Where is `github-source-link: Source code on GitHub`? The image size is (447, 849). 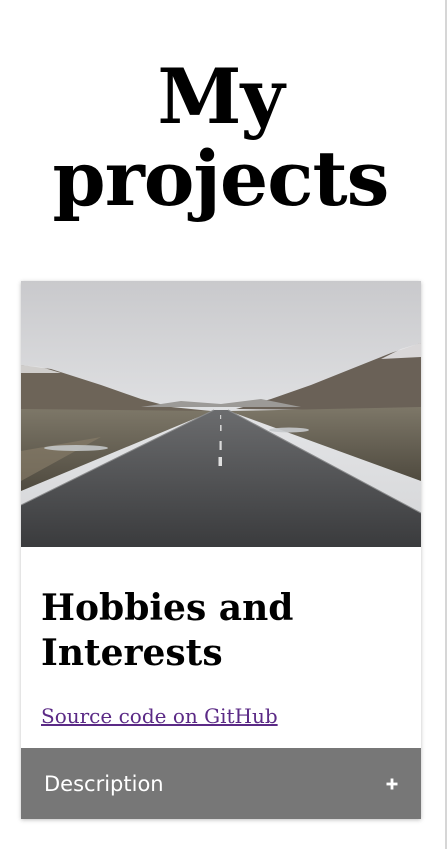 github-source-link: Source code on GitHub is located at coordinates (159, 716).